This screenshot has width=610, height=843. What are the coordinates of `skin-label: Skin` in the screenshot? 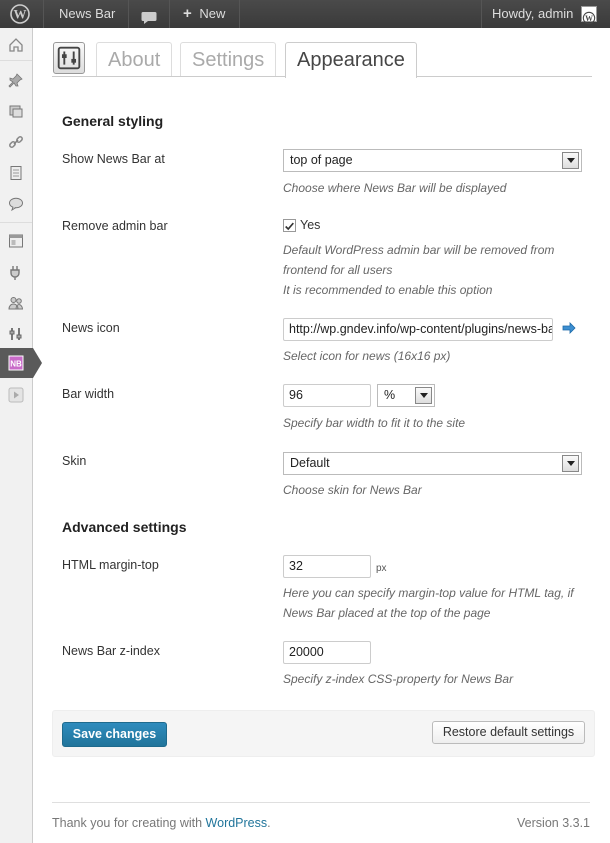 It's located at (74, 461).